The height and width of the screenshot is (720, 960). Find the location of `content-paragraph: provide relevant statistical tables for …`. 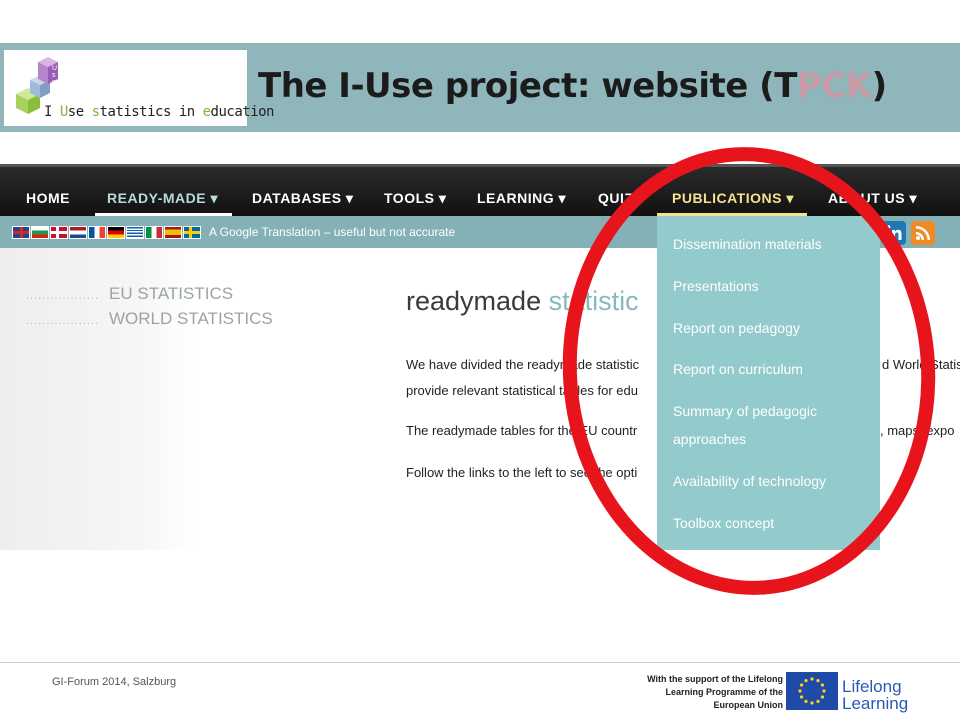

content-paragraph: provide relevant statistical tables for … is located at coordinates (522, 390).